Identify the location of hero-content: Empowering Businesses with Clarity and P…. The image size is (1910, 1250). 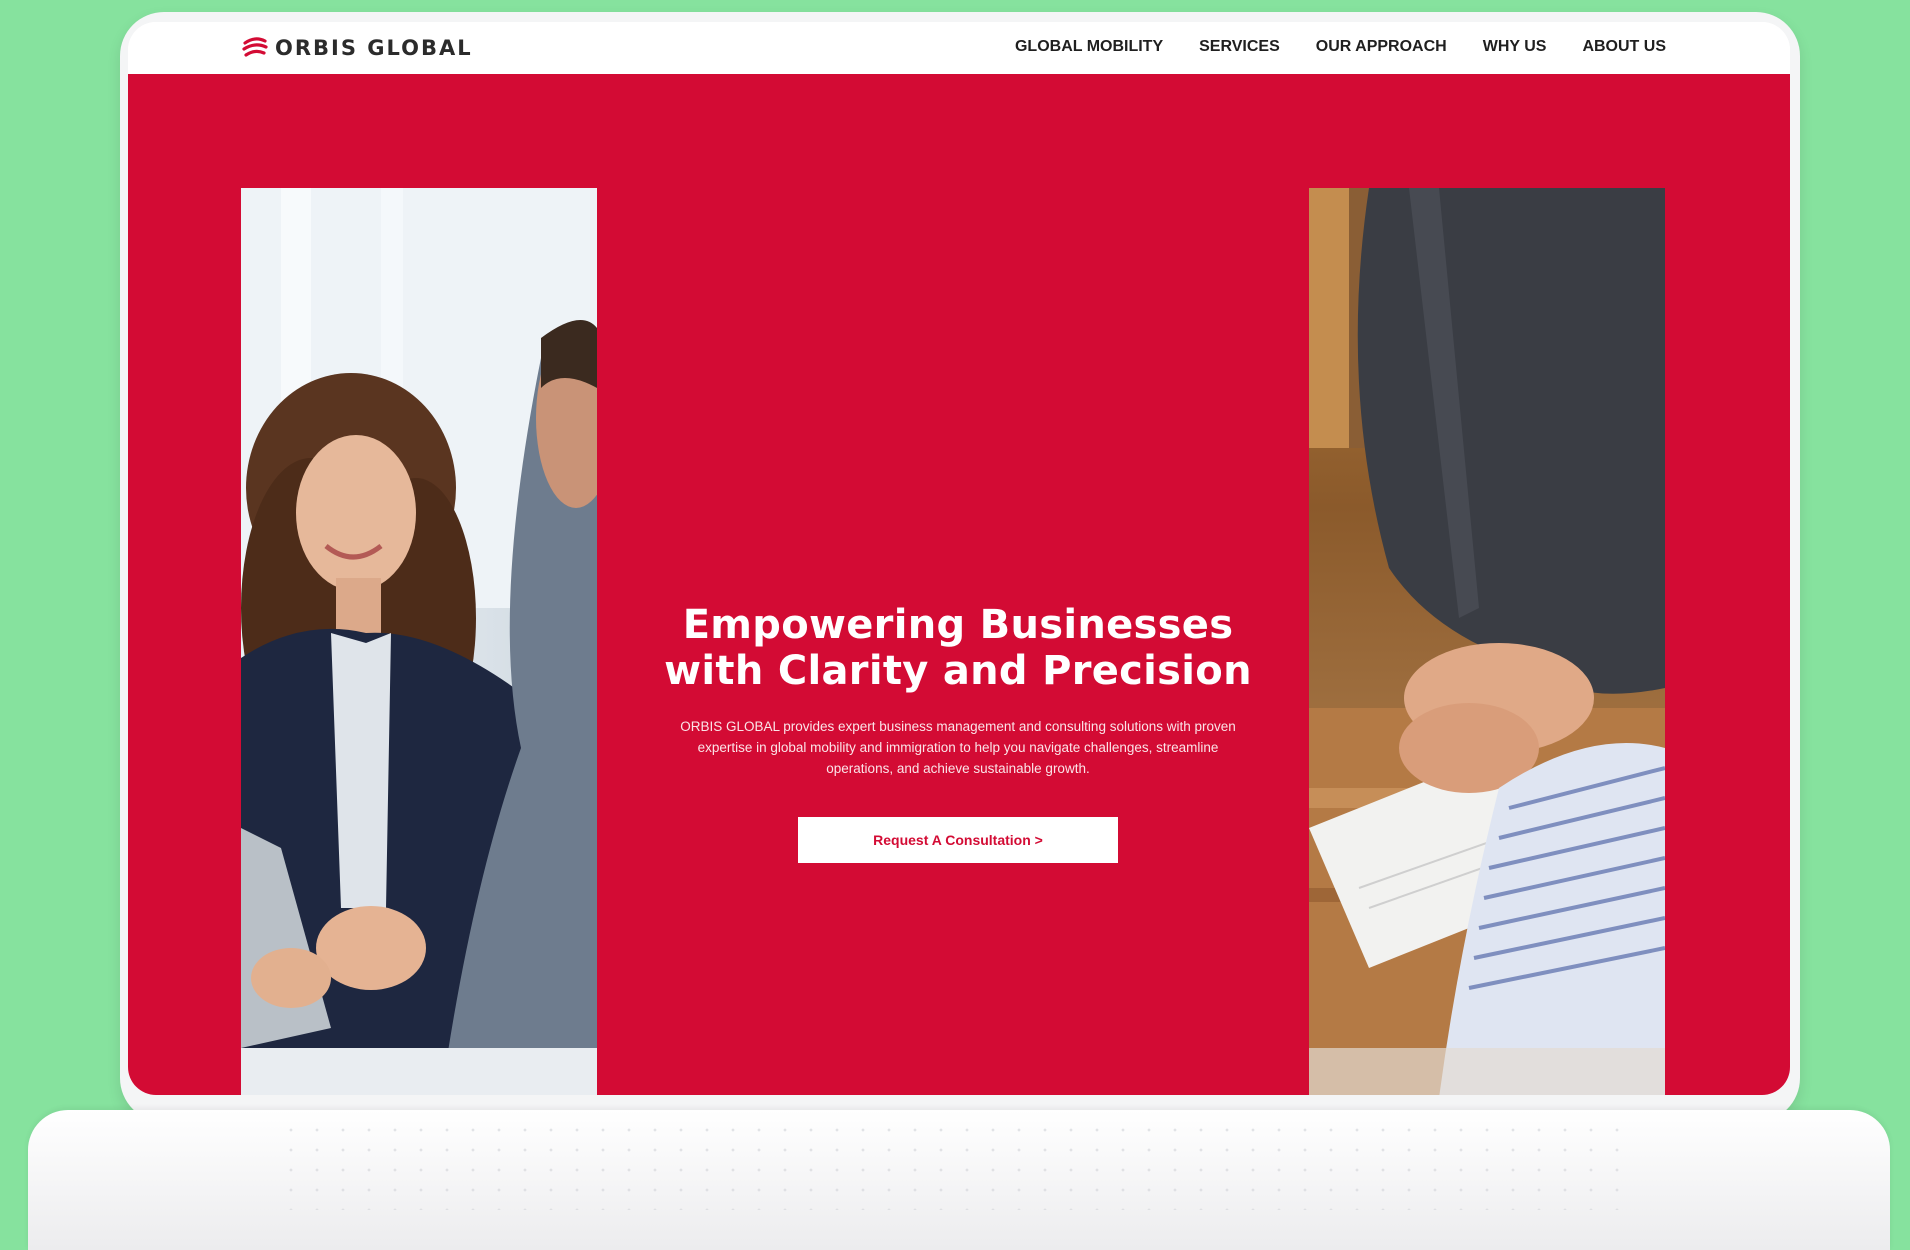
(958, 732).